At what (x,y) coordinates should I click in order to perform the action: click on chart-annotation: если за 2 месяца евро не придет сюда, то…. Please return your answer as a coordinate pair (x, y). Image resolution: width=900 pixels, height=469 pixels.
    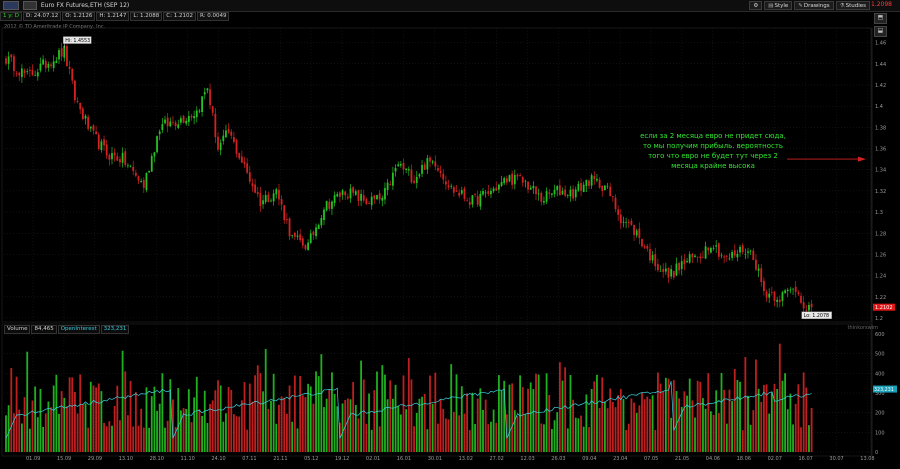
    Looking at the image, I should click on (713, 151).